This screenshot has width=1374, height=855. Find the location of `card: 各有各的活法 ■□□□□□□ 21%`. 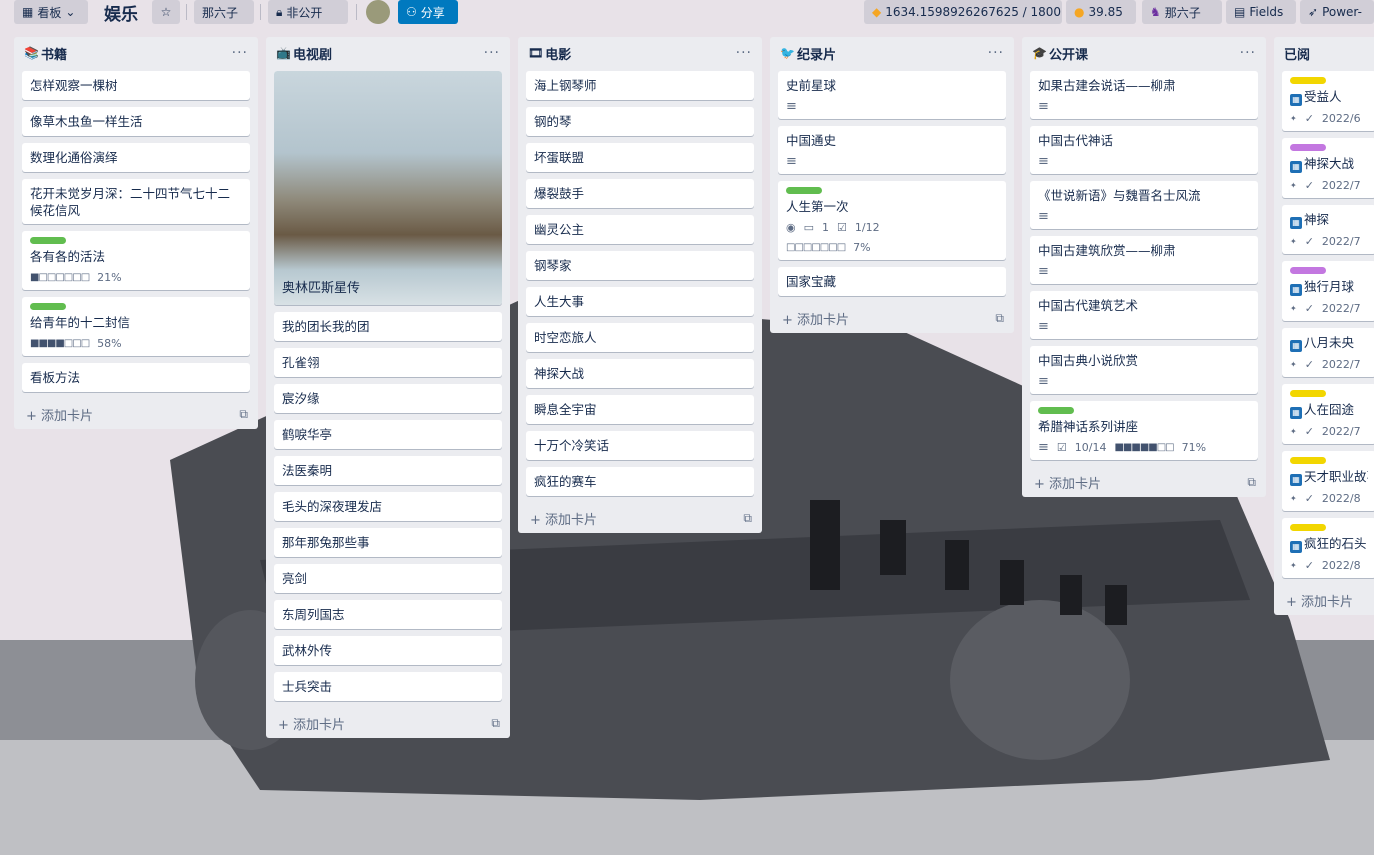

card: 各有各的活法 ■□□□□□□ 21% is located at coordinates (136, 260).